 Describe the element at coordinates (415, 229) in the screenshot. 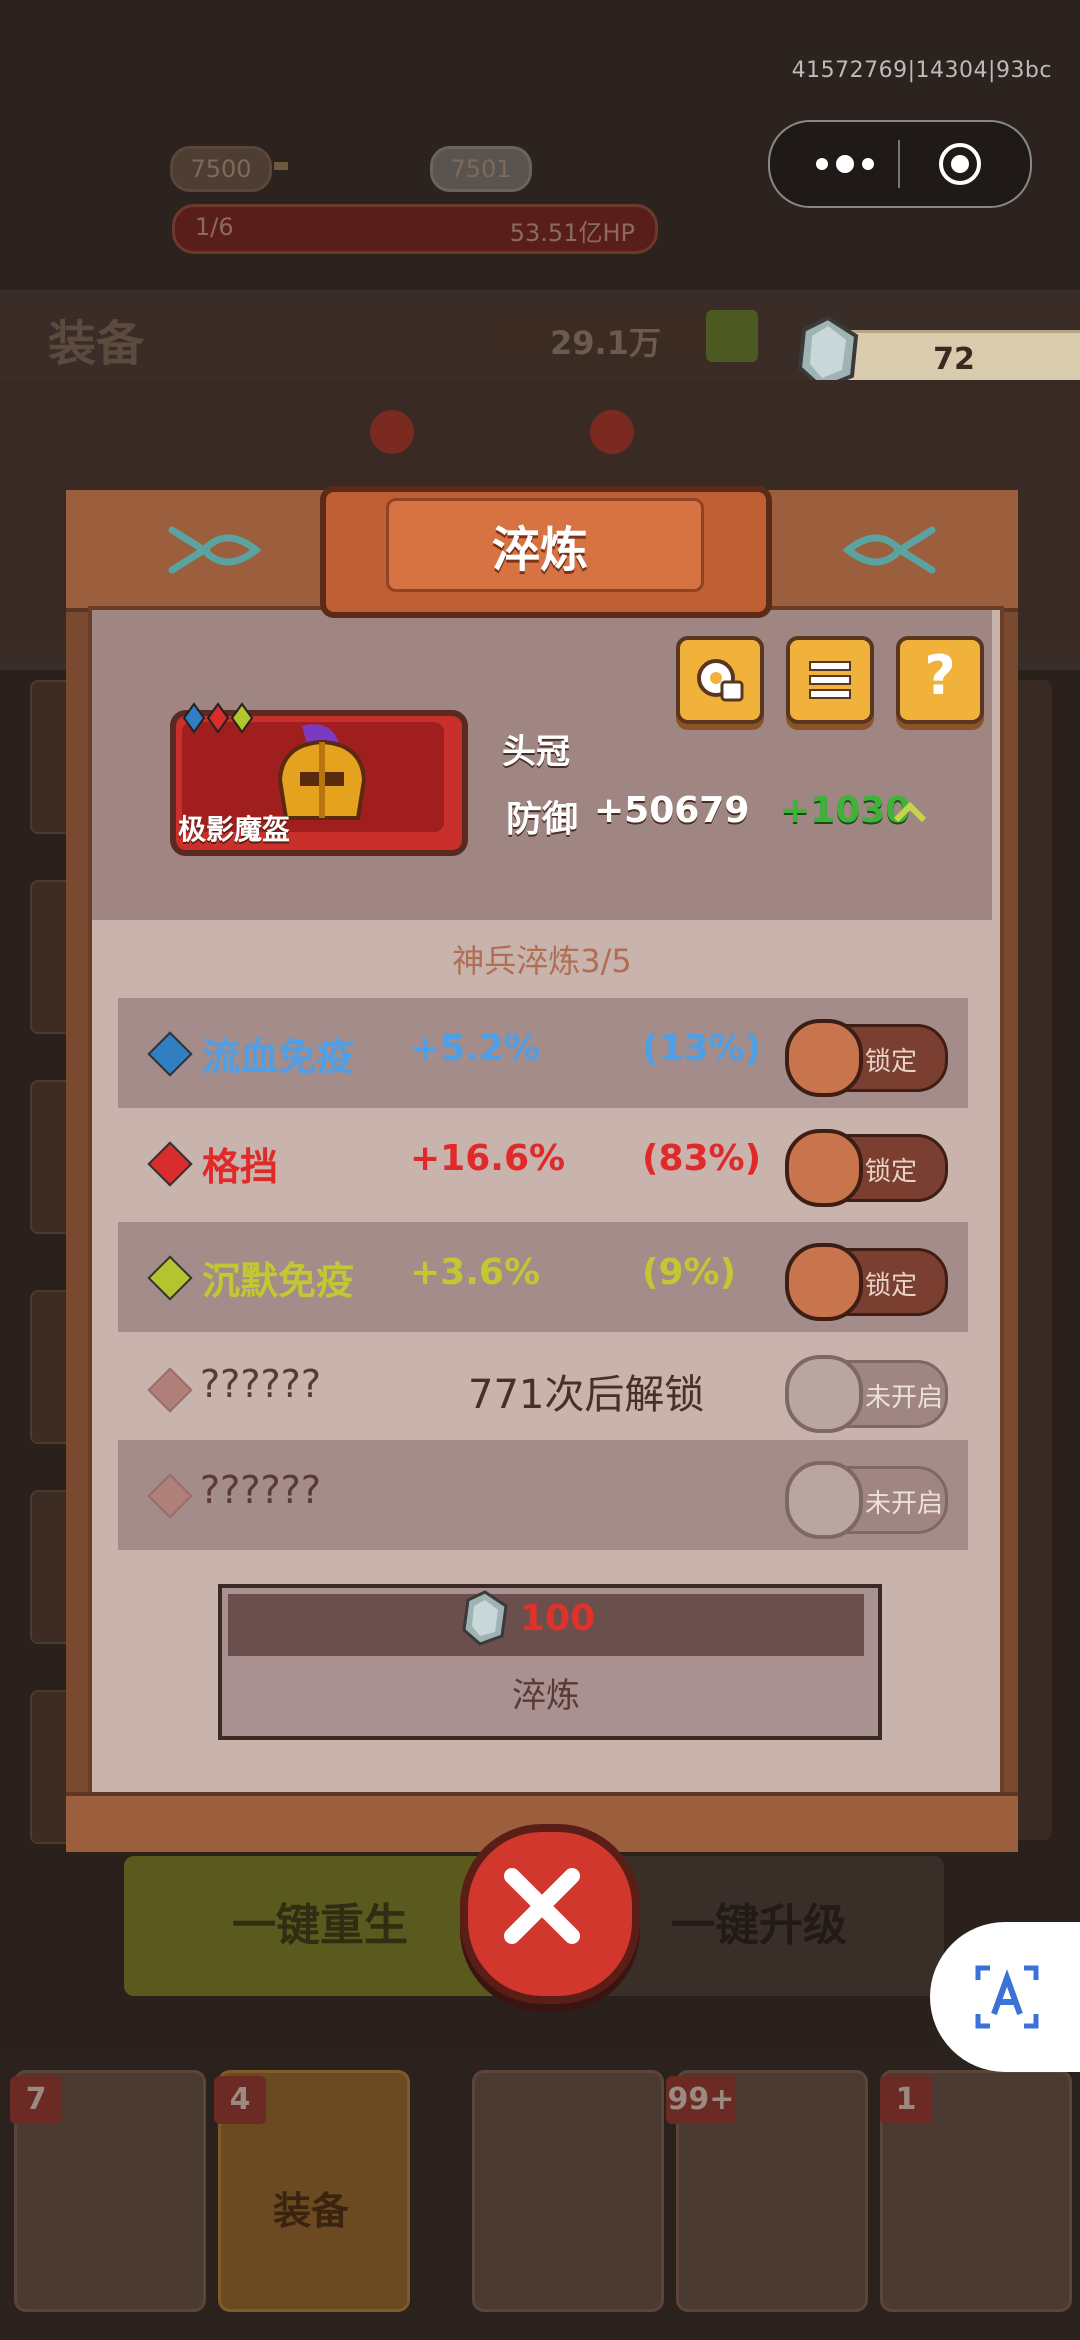

I see `boss-hp-bar: 1/6 53.51亿HP` at that location.